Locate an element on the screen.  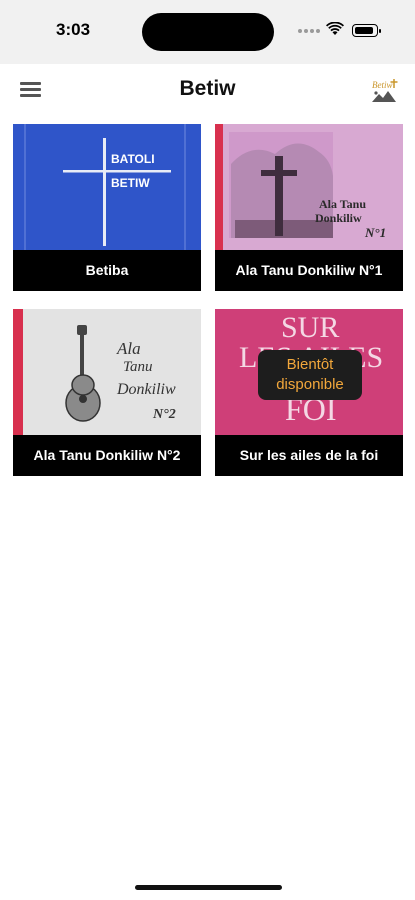
book-cover: Ala Tanu Donkiliw N°2 is located at coordinates (107, 372).